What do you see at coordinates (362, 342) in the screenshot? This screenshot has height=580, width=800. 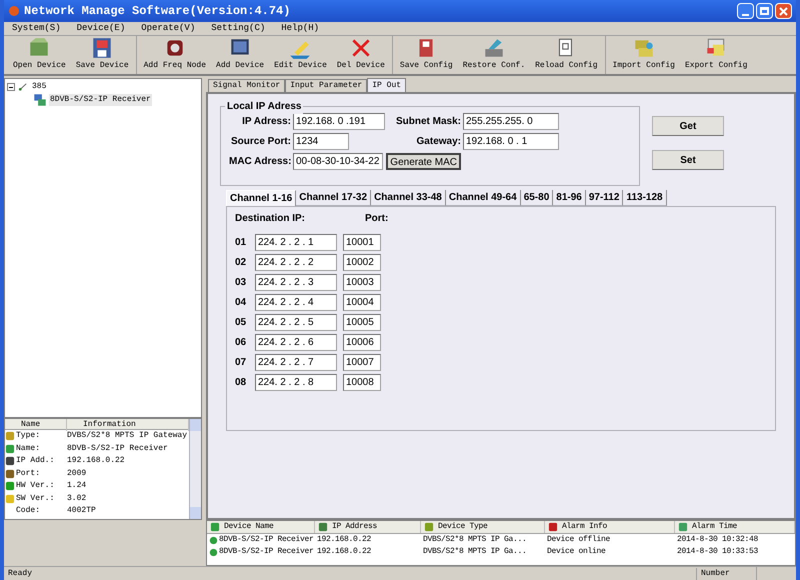 I see `input-field: 10006` at bounding box center [362, 342].